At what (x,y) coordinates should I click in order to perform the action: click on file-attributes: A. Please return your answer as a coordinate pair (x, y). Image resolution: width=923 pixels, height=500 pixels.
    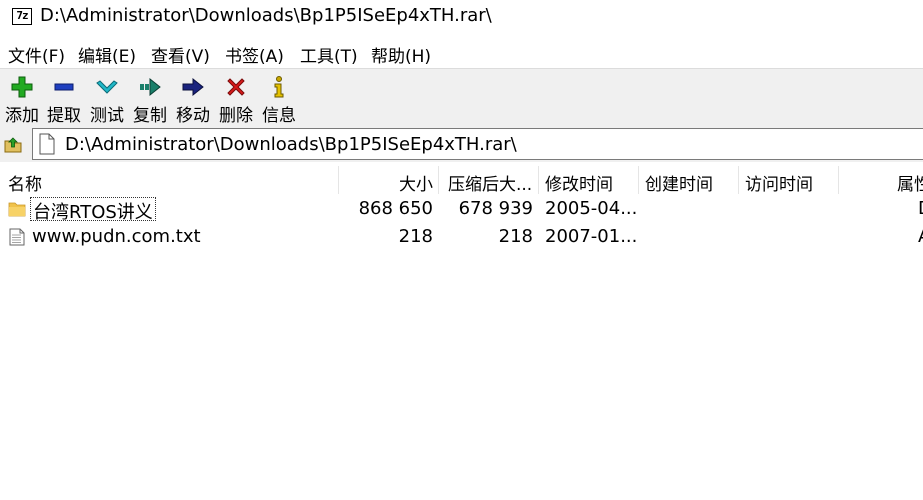
    Looking at the image, I should click on (920, 236).